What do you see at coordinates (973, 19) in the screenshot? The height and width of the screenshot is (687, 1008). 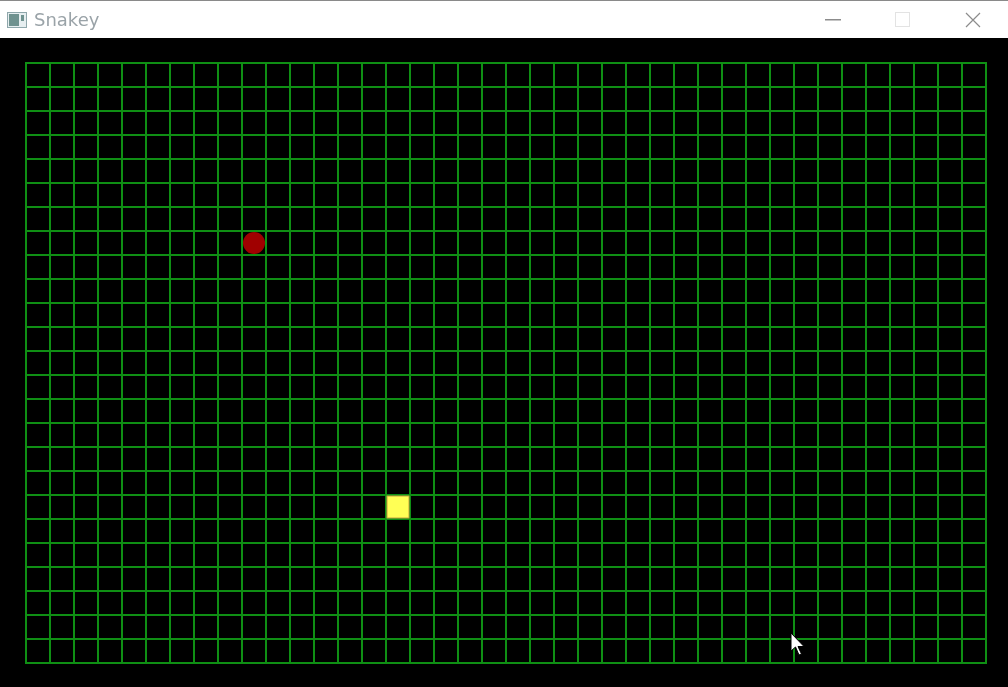 I see `close-icon` at bounding box center [973, 19].